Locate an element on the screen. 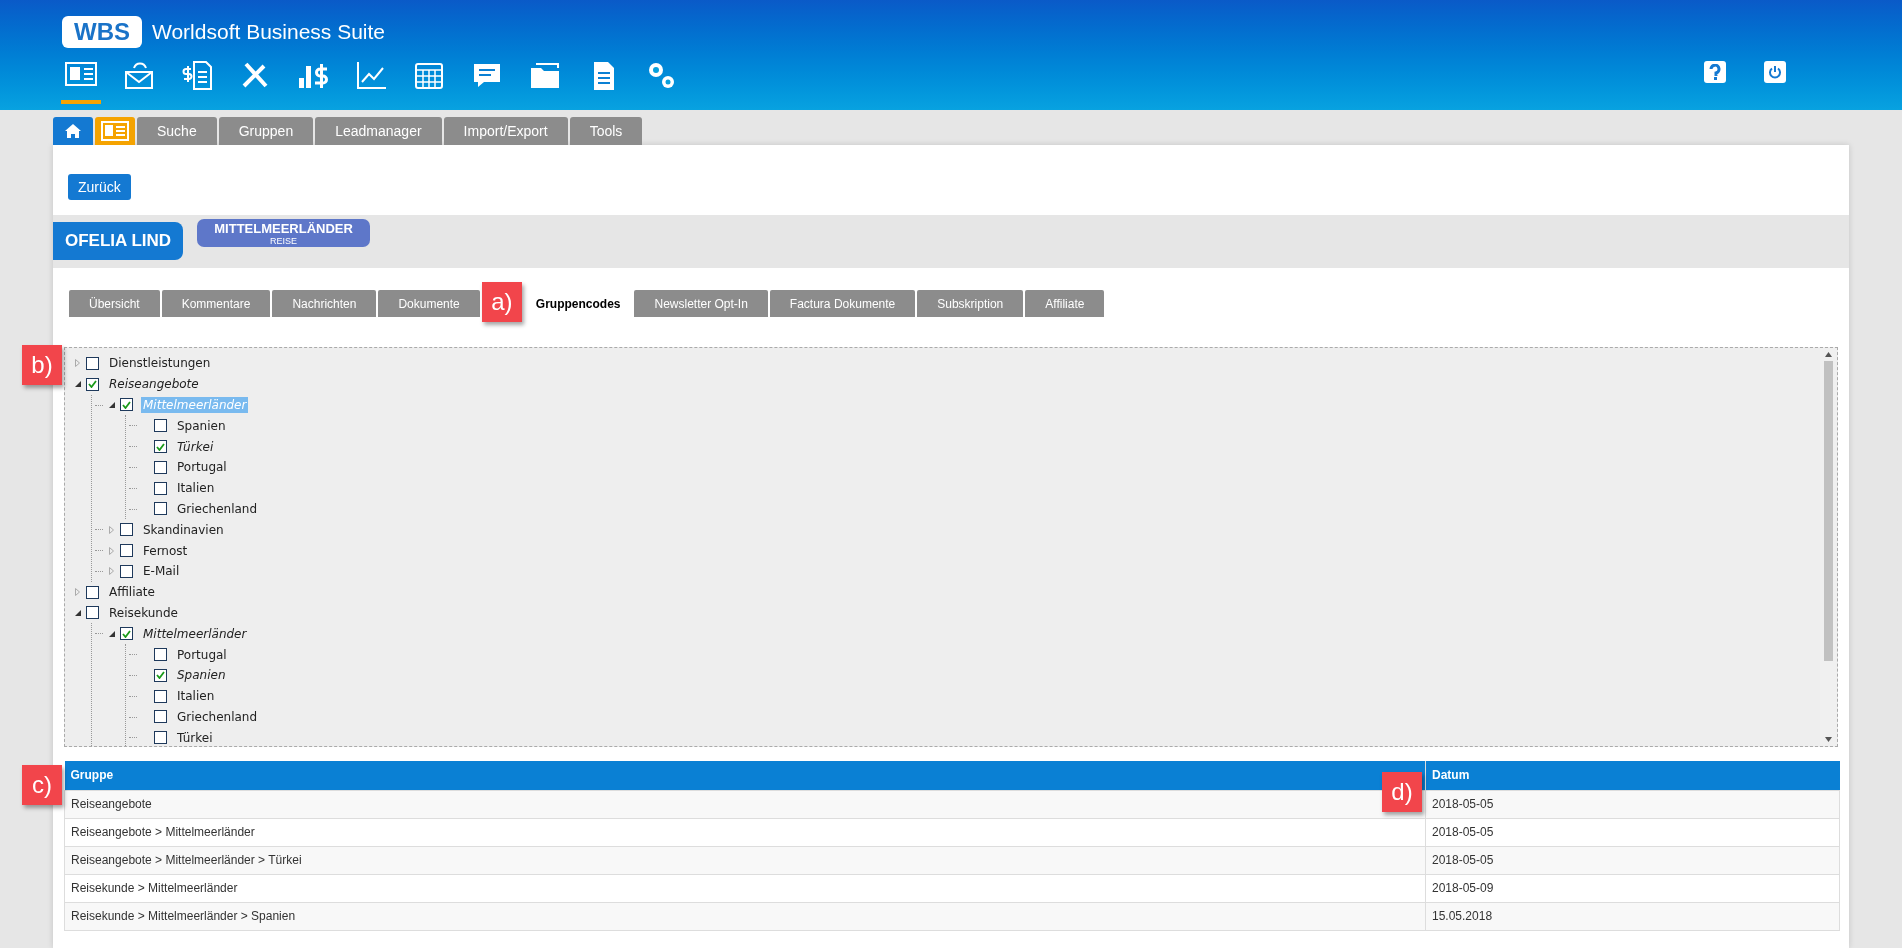  home-tab is located at coordinates (73, 131).